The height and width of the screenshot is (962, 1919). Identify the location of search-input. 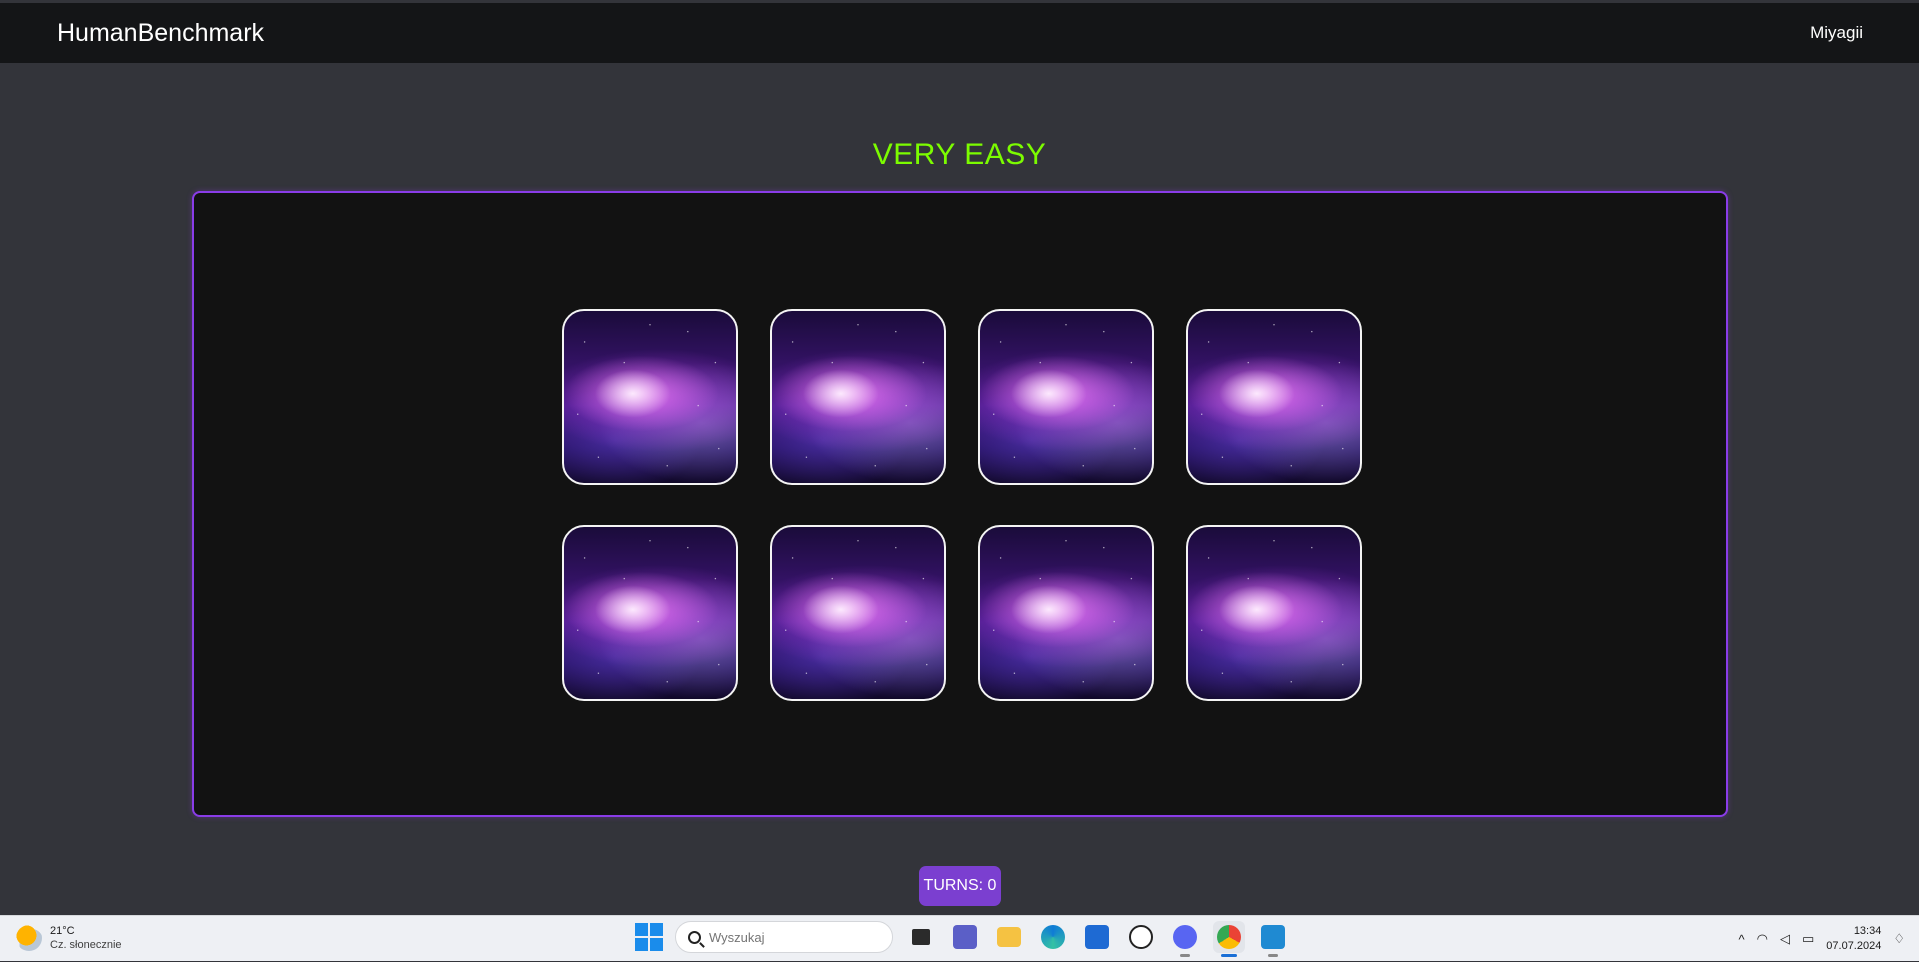
(784, 937).